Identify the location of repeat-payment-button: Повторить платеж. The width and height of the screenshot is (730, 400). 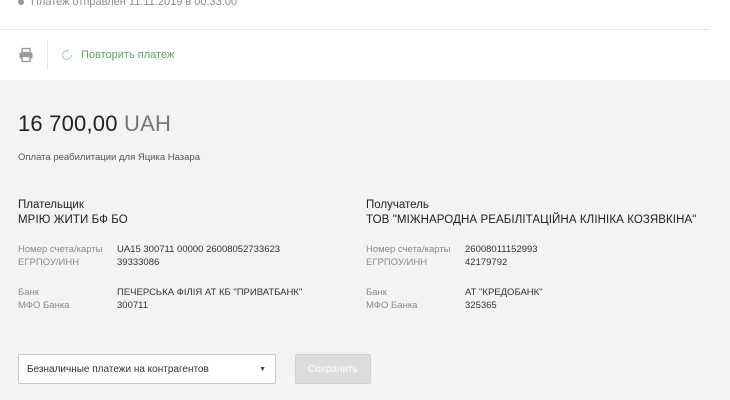
(117, 55).